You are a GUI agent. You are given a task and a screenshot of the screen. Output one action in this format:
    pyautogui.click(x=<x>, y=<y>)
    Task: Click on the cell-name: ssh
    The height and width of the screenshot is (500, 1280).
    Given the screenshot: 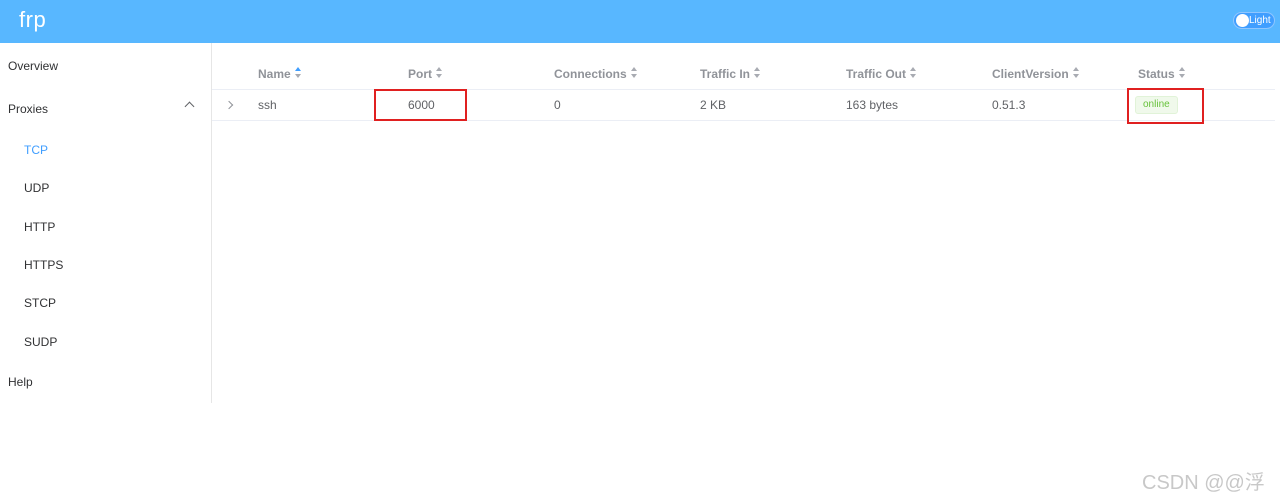 What is the action you would take?
    pyautogui.click(x=267, y=105)
    